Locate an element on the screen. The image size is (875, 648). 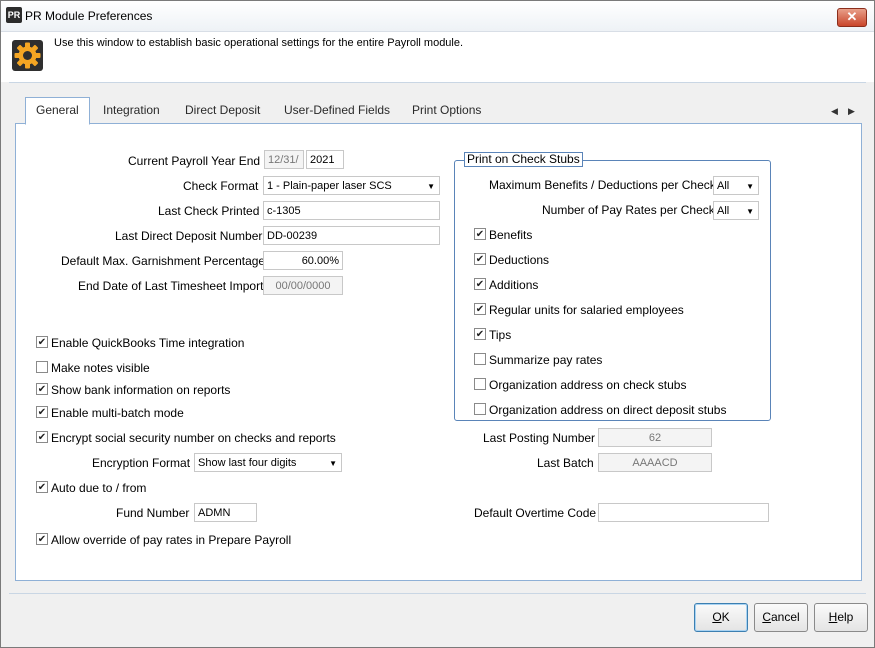
num-pay-rates-value: All is located at coordinates (723, 211).